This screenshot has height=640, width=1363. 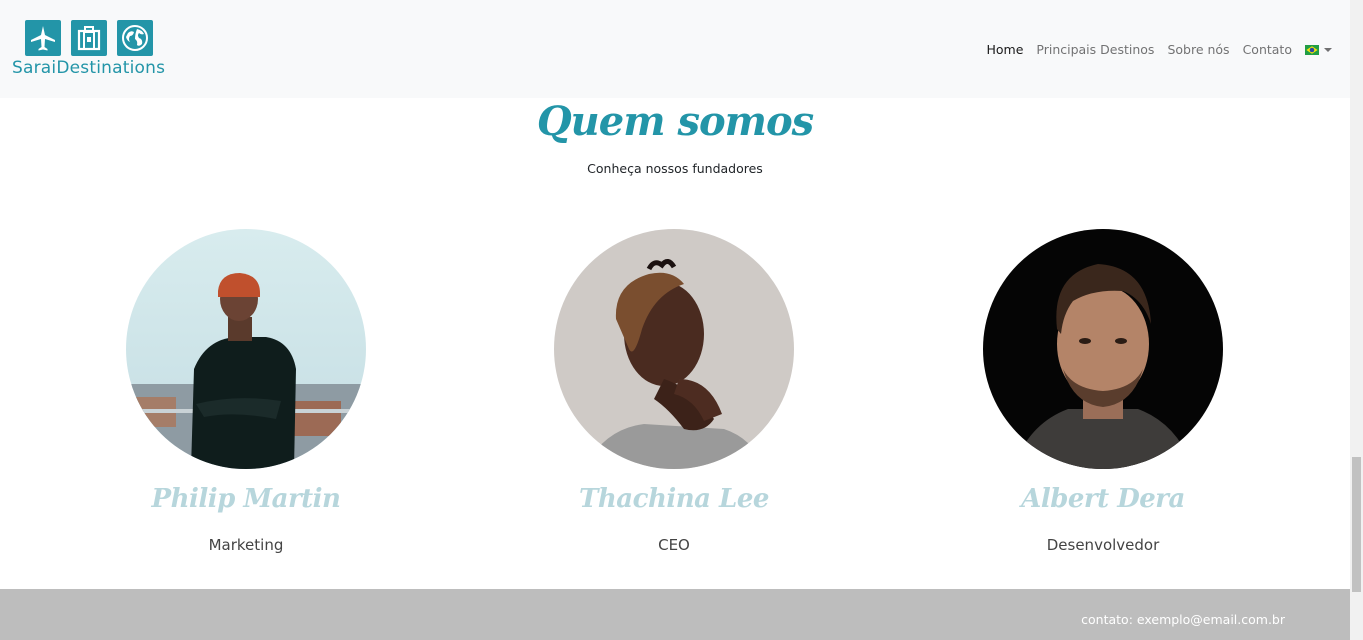 What do you see at coordinates (135, 38) in the screenshot?
I see `globe-icon` at bounding box center [135, 38].